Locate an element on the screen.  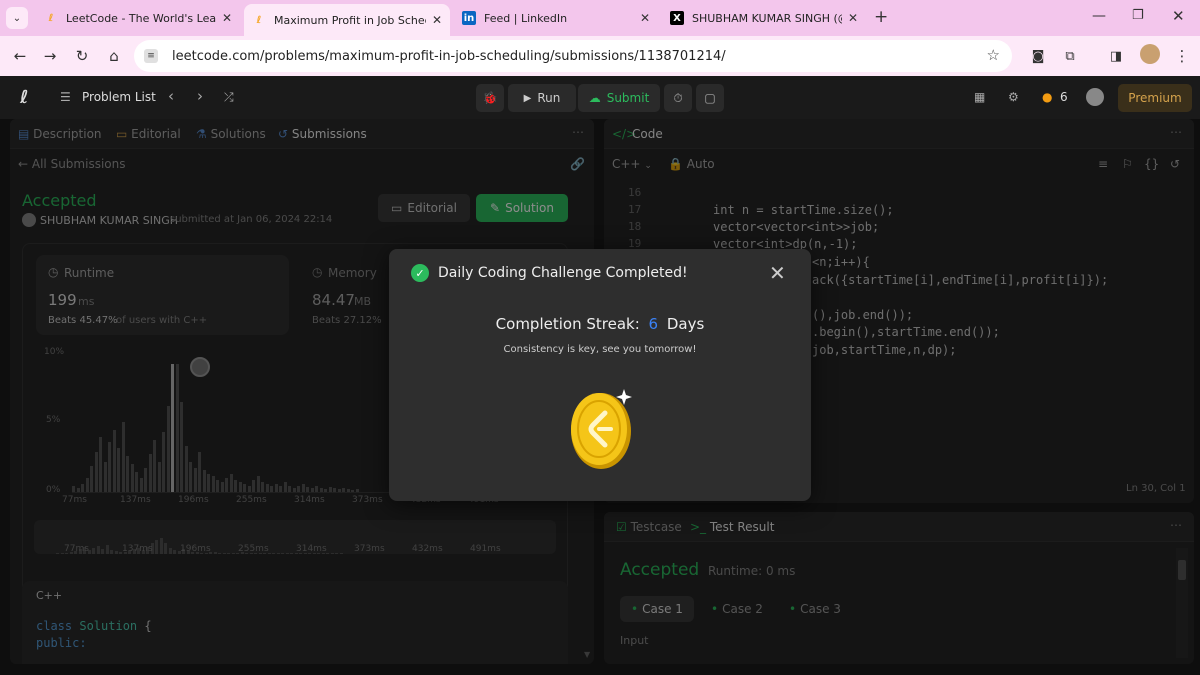
check-circle-icon: ✓ is located at coordinates (420, 273).